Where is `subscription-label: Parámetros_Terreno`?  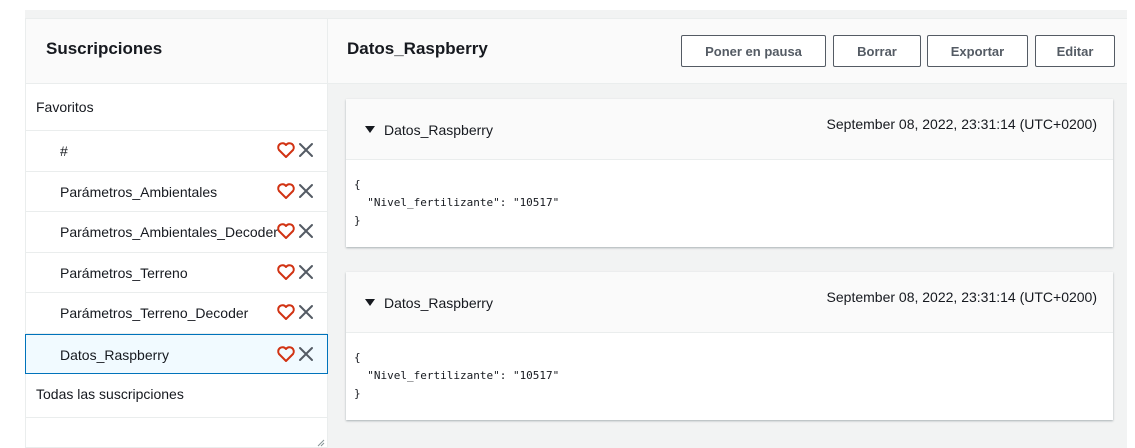
subscription-label: Parámetros_Terreno is located at coordinates (124, 272).